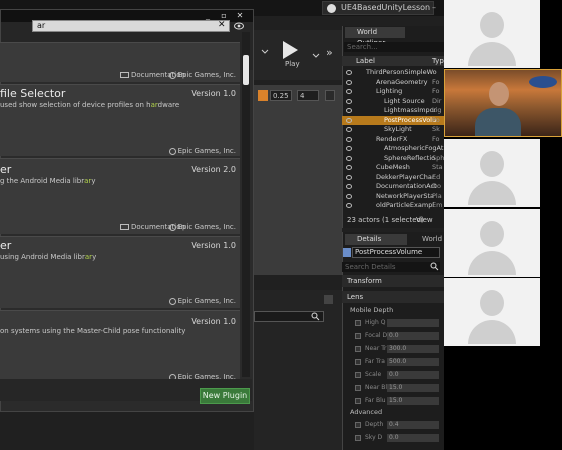 Image resolution: width=562 pixels, height=450 pixels. I want to click on property-value-field: 0.4, so click(413, 425).